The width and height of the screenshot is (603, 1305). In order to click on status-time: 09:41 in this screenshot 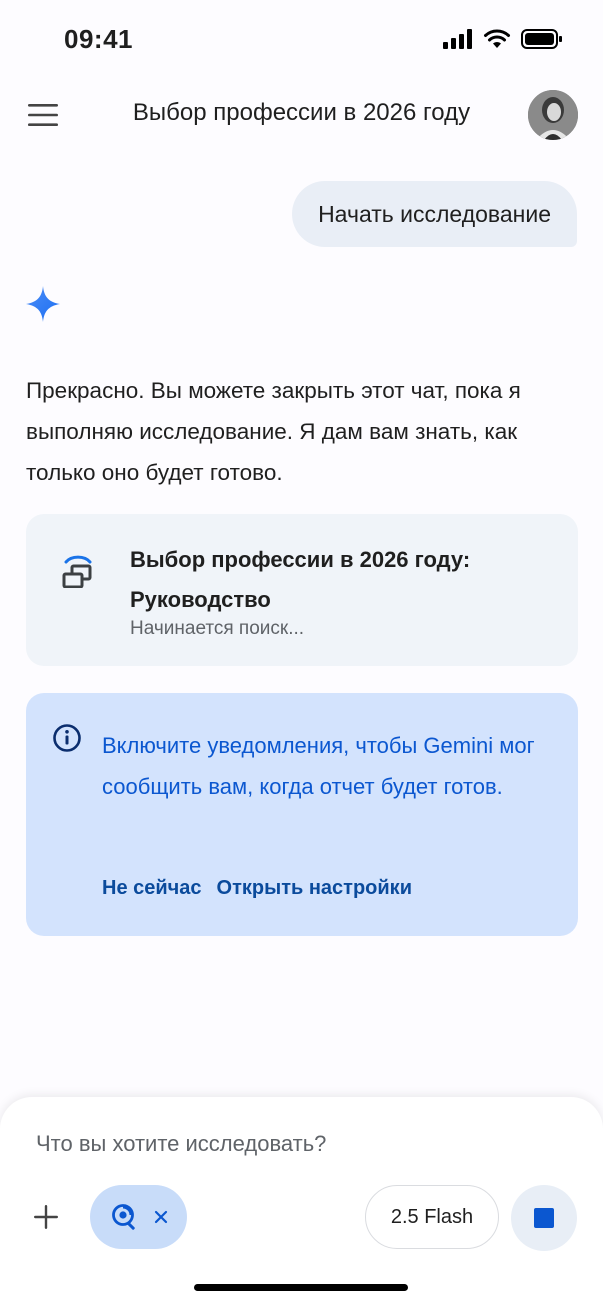, I will do `click(98, 39)`.